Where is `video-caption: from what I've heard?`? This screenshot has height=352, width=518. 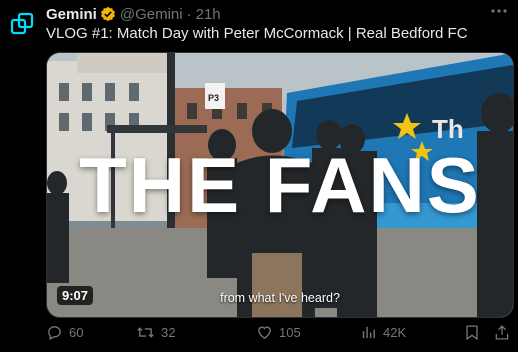 video-caption: from what I've heard? is located at coordinates (280, 298).